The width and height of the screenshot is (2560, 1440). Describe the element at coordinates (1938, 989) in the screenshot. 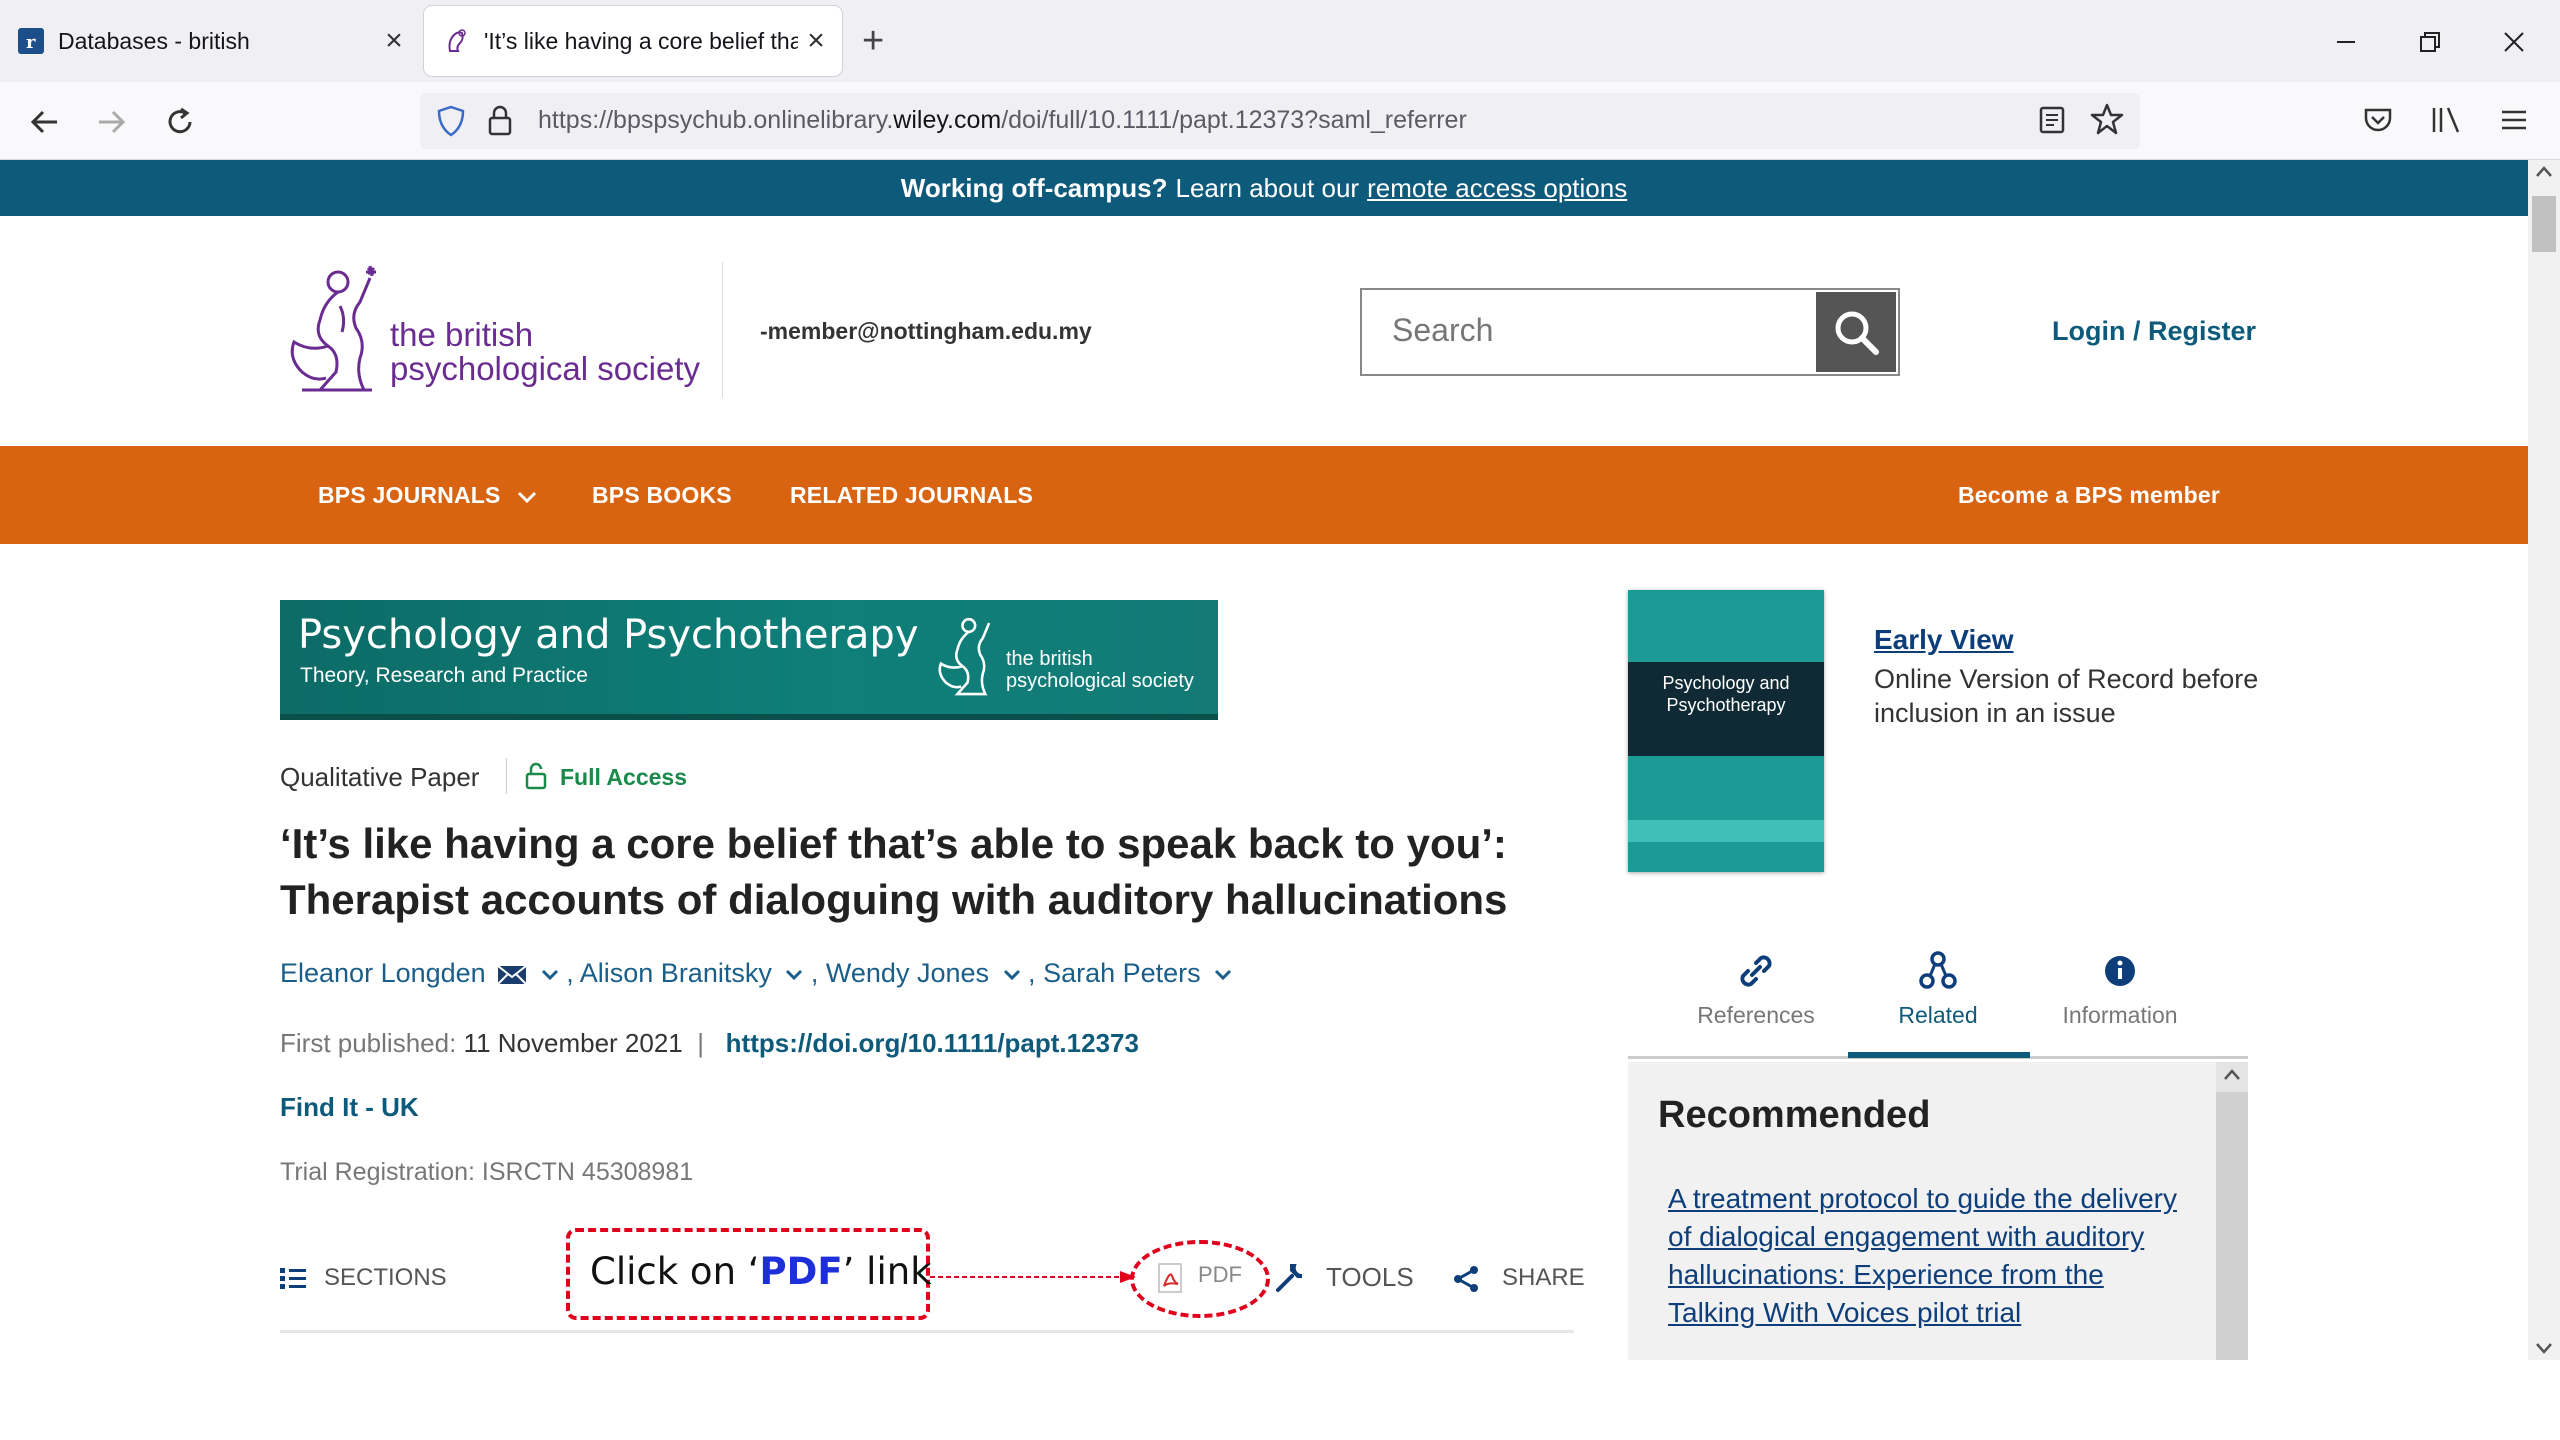

I see `tab-related: Related` at that location.